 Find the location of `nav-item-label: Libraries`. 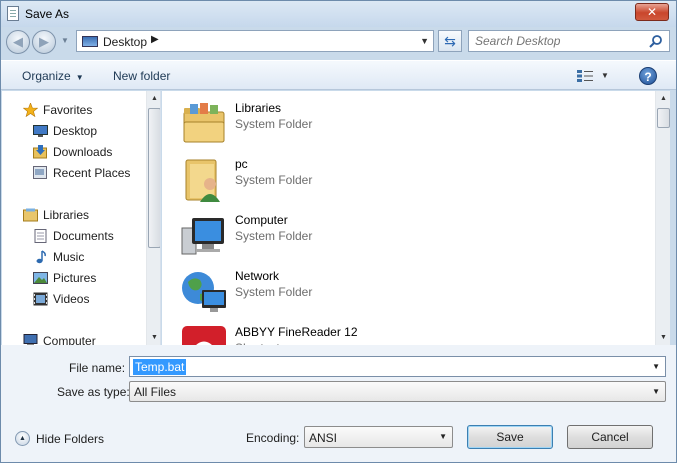

nav-item-label: Libraries is located at coordinates (66, 215).